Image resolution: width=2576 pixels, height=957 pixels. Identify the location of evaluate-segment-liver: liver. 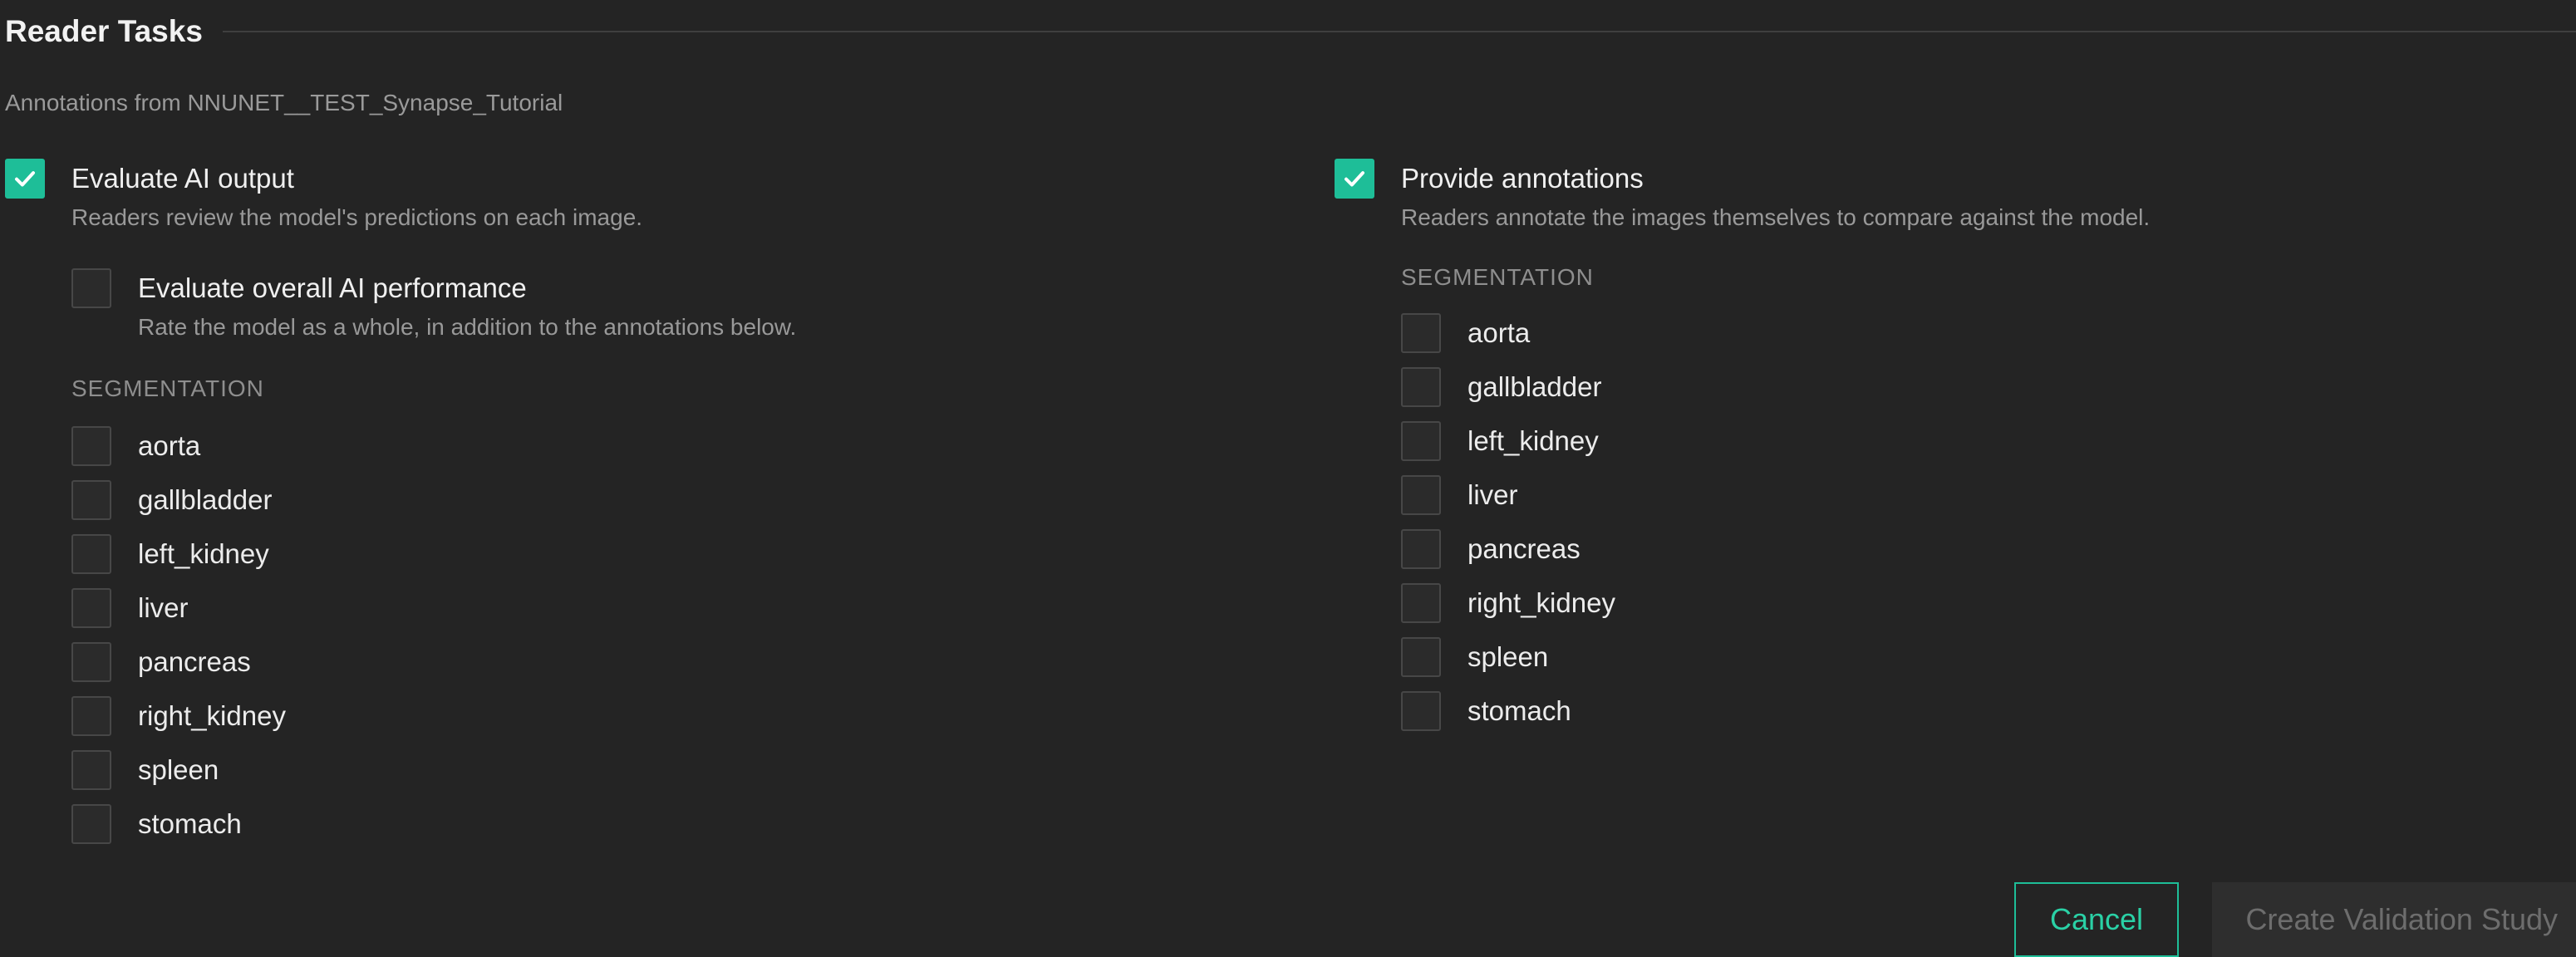
(434, 608).